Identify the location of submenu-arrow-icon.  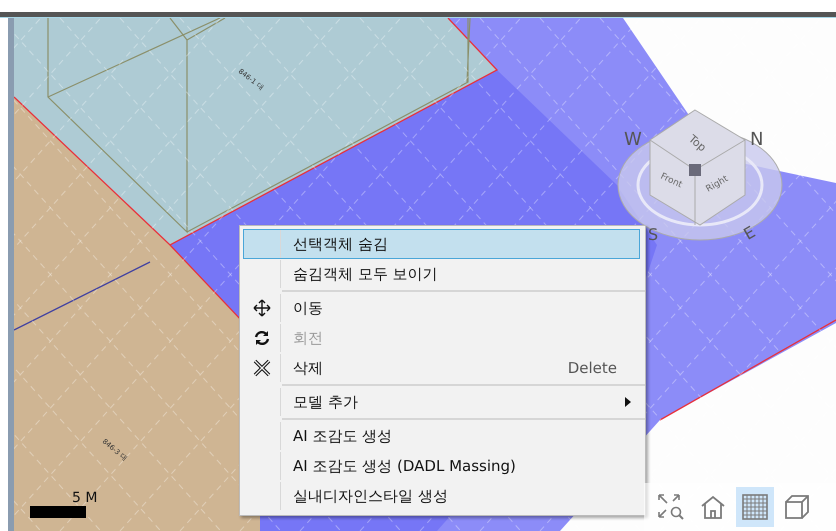
(628, 402).